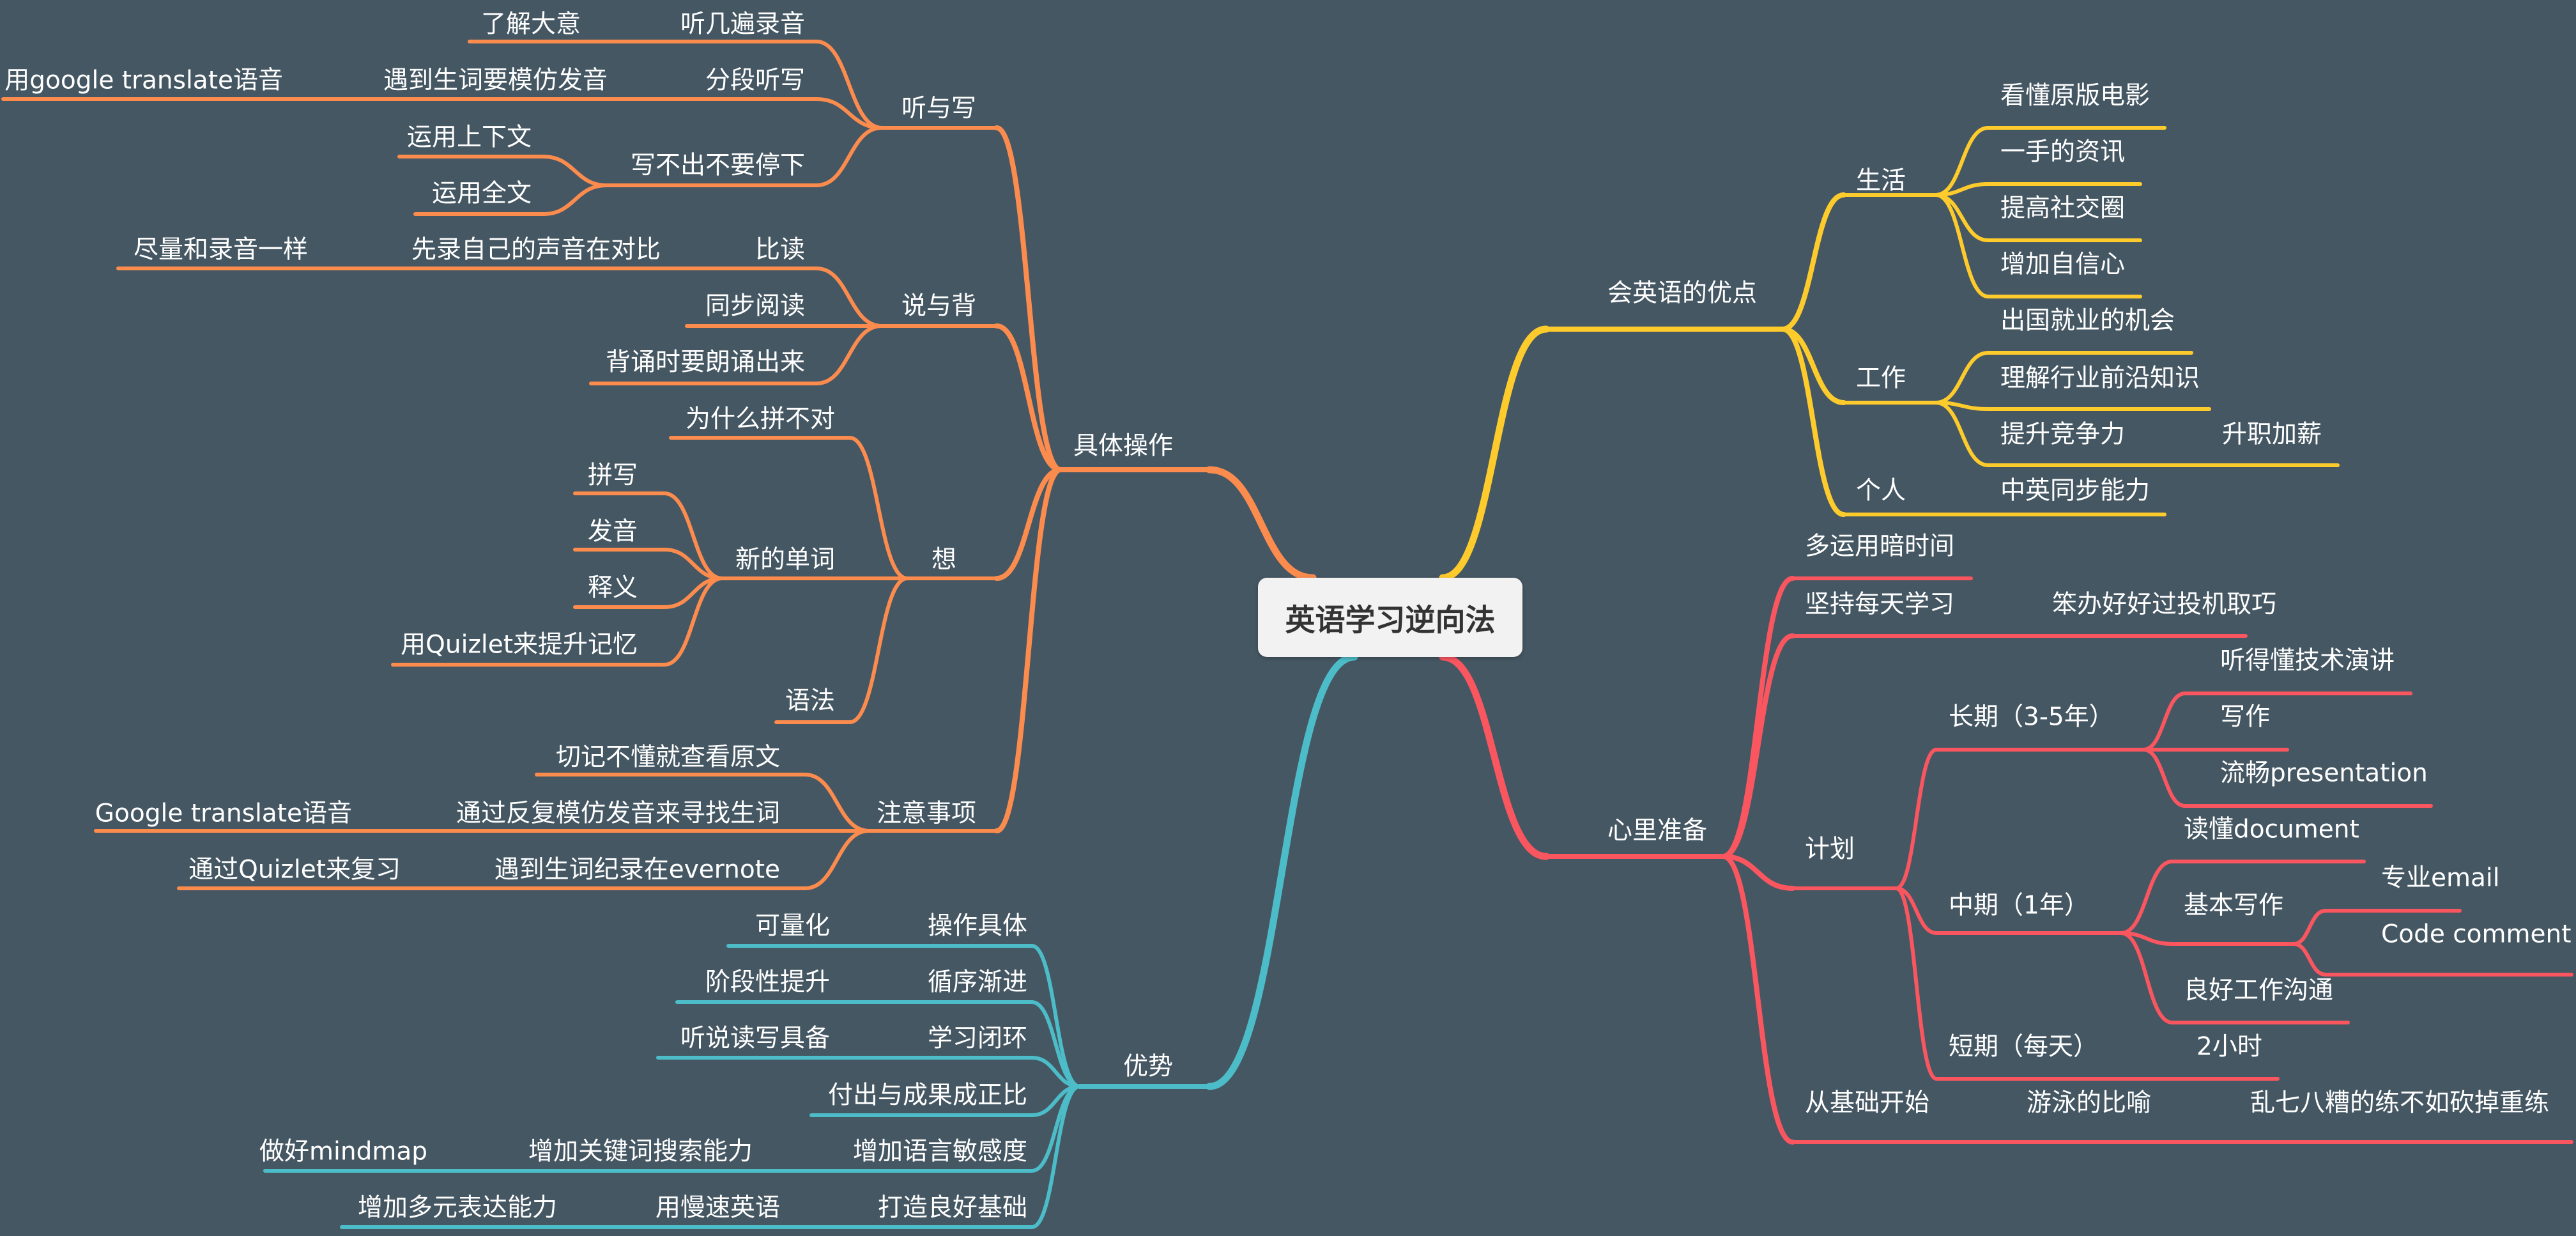 The width and height of the screenshot is (2576, 1236). What do you see at coordinates (2089, 1103) in the screenshot?
I see `topic-swim-metaphor: 游泳的比喻` at bounding box center [2089, 1103].